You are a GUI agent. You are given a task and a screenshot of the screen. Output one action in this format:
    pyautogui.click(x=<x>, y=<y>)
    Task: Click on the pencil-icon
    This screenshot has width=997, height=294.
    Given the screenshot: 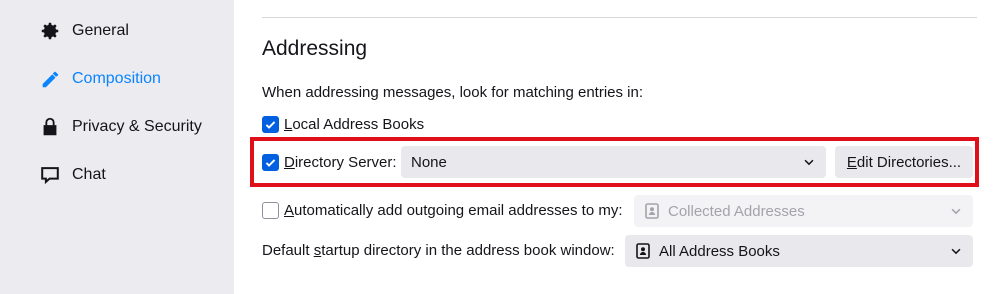 What is the action you would take?
    pyautogui.click(x=50, y=79)
    